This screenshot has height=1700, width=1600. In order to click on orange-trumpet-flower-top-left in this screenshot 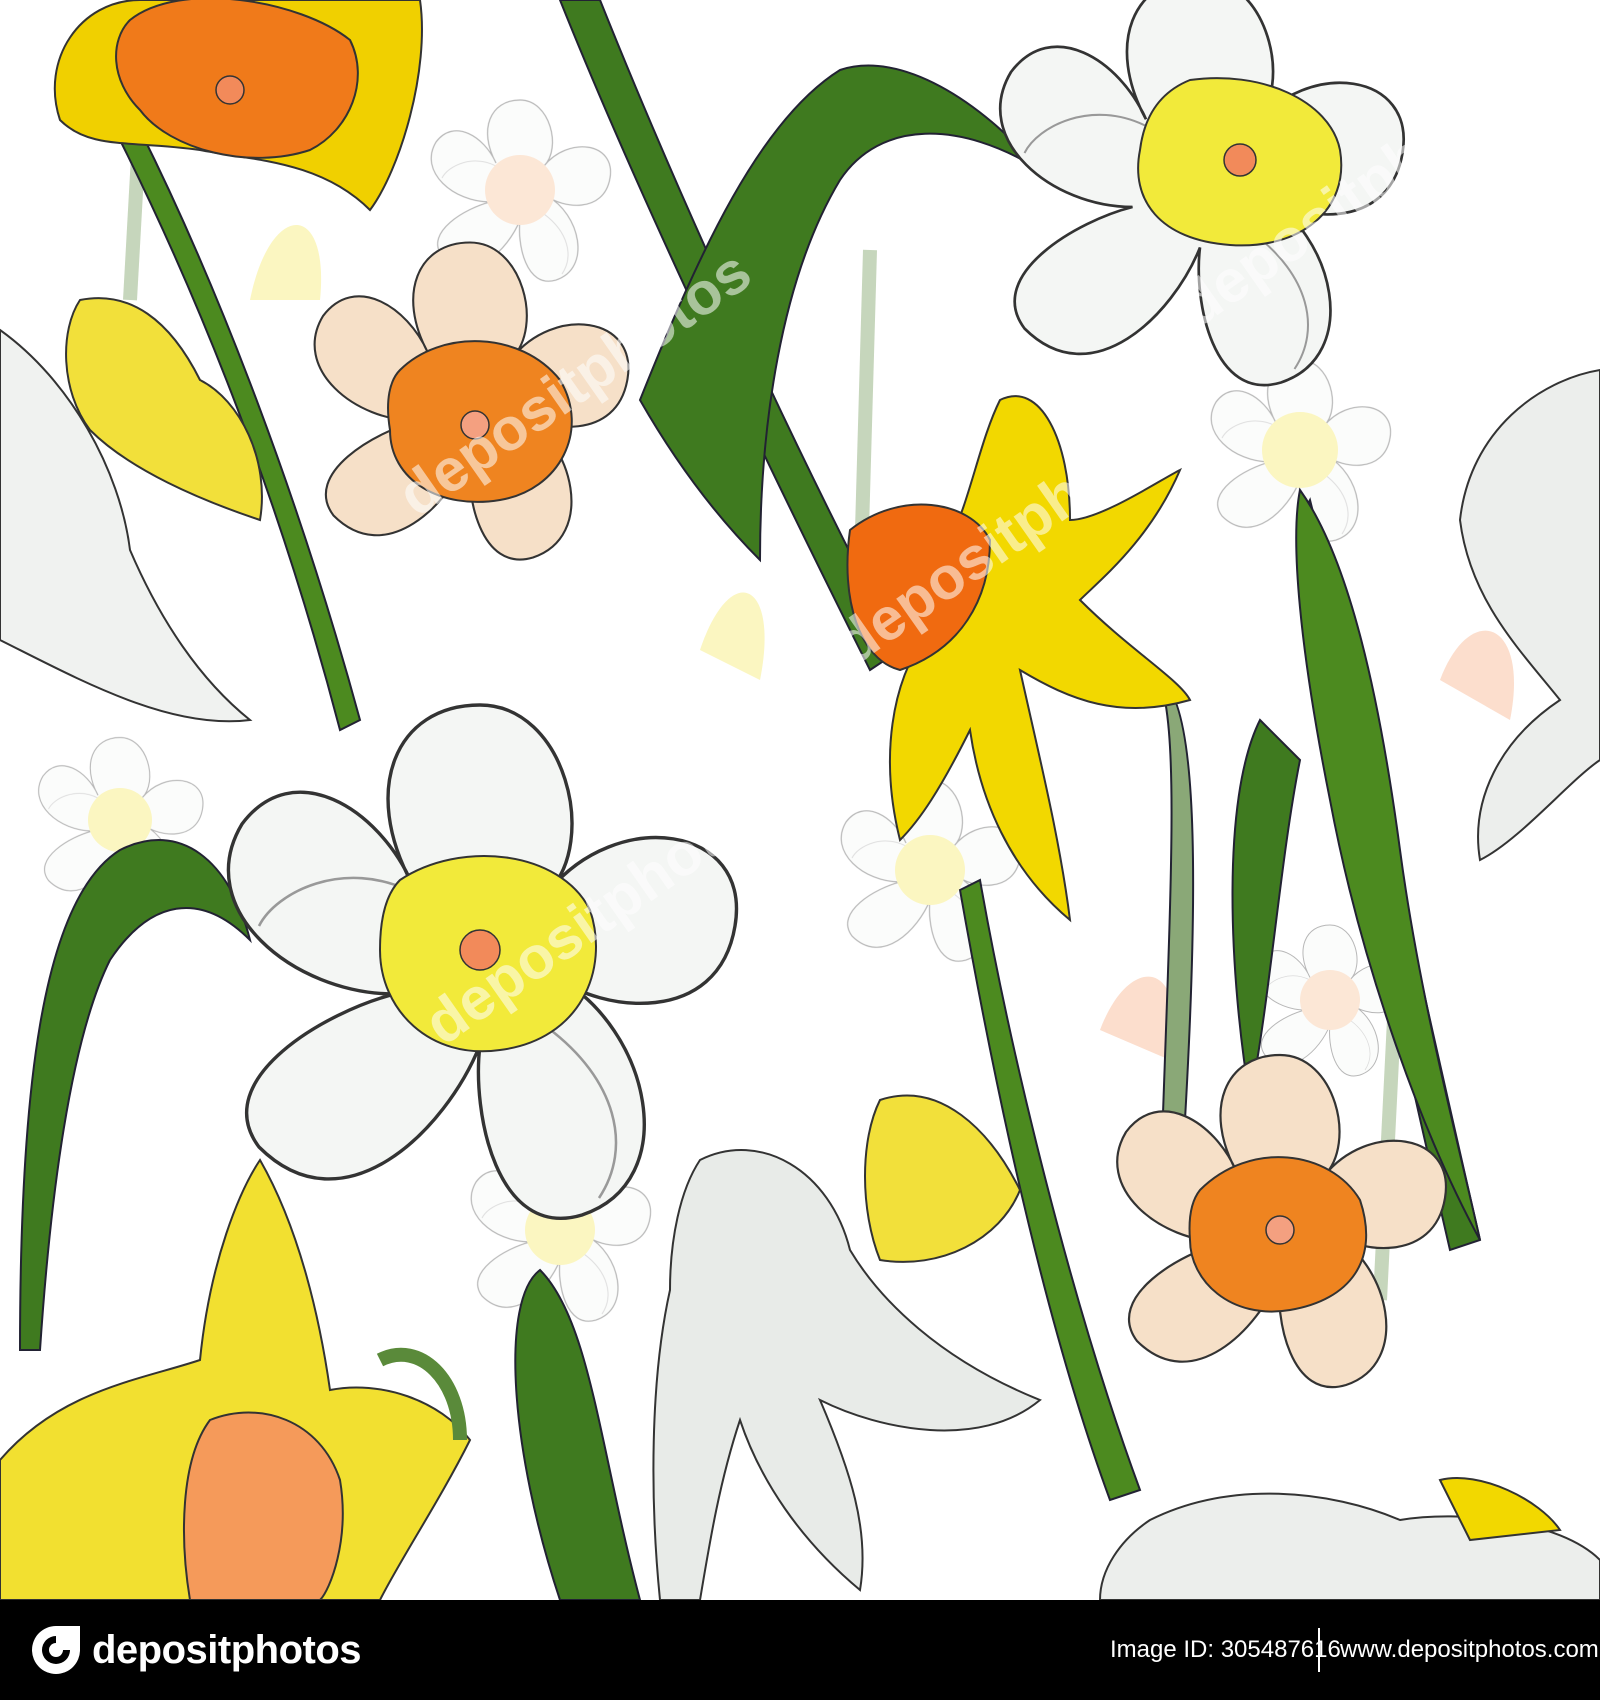, I will do `click(238, 106)`.